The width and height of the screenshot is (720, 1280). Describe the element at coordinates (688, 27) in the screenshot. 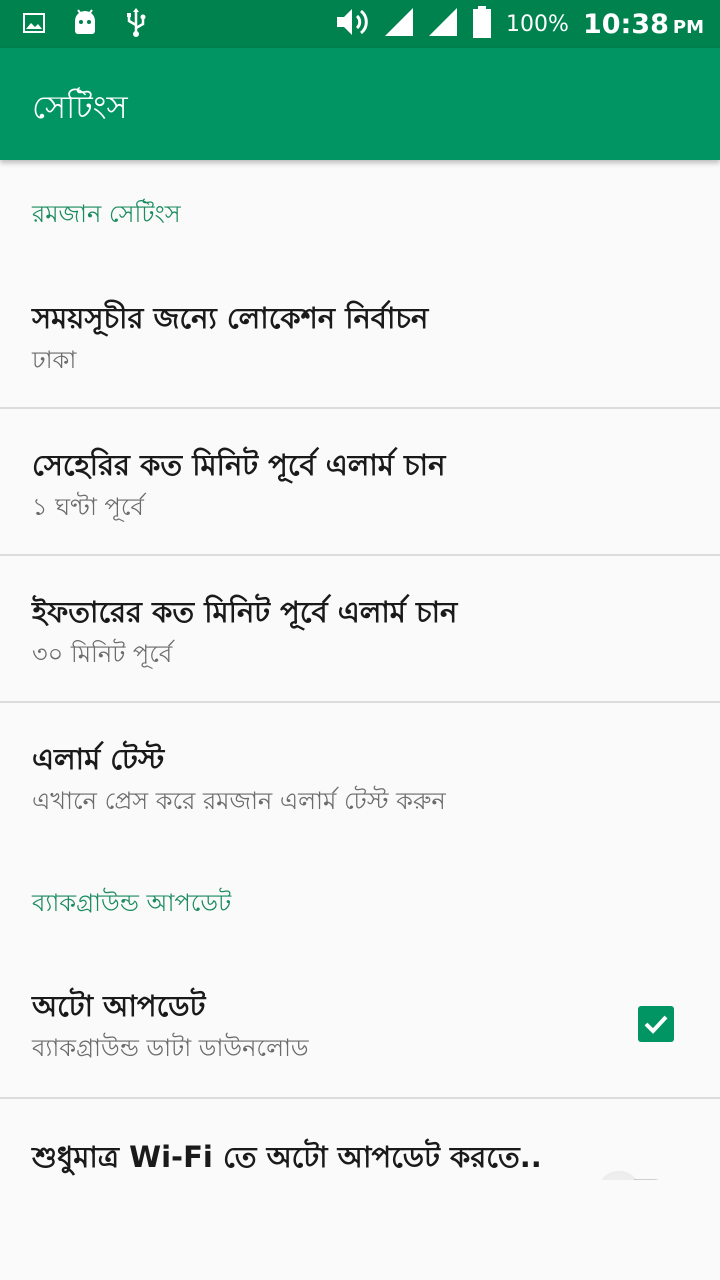

I see `clock-ampm: PM` at that location.